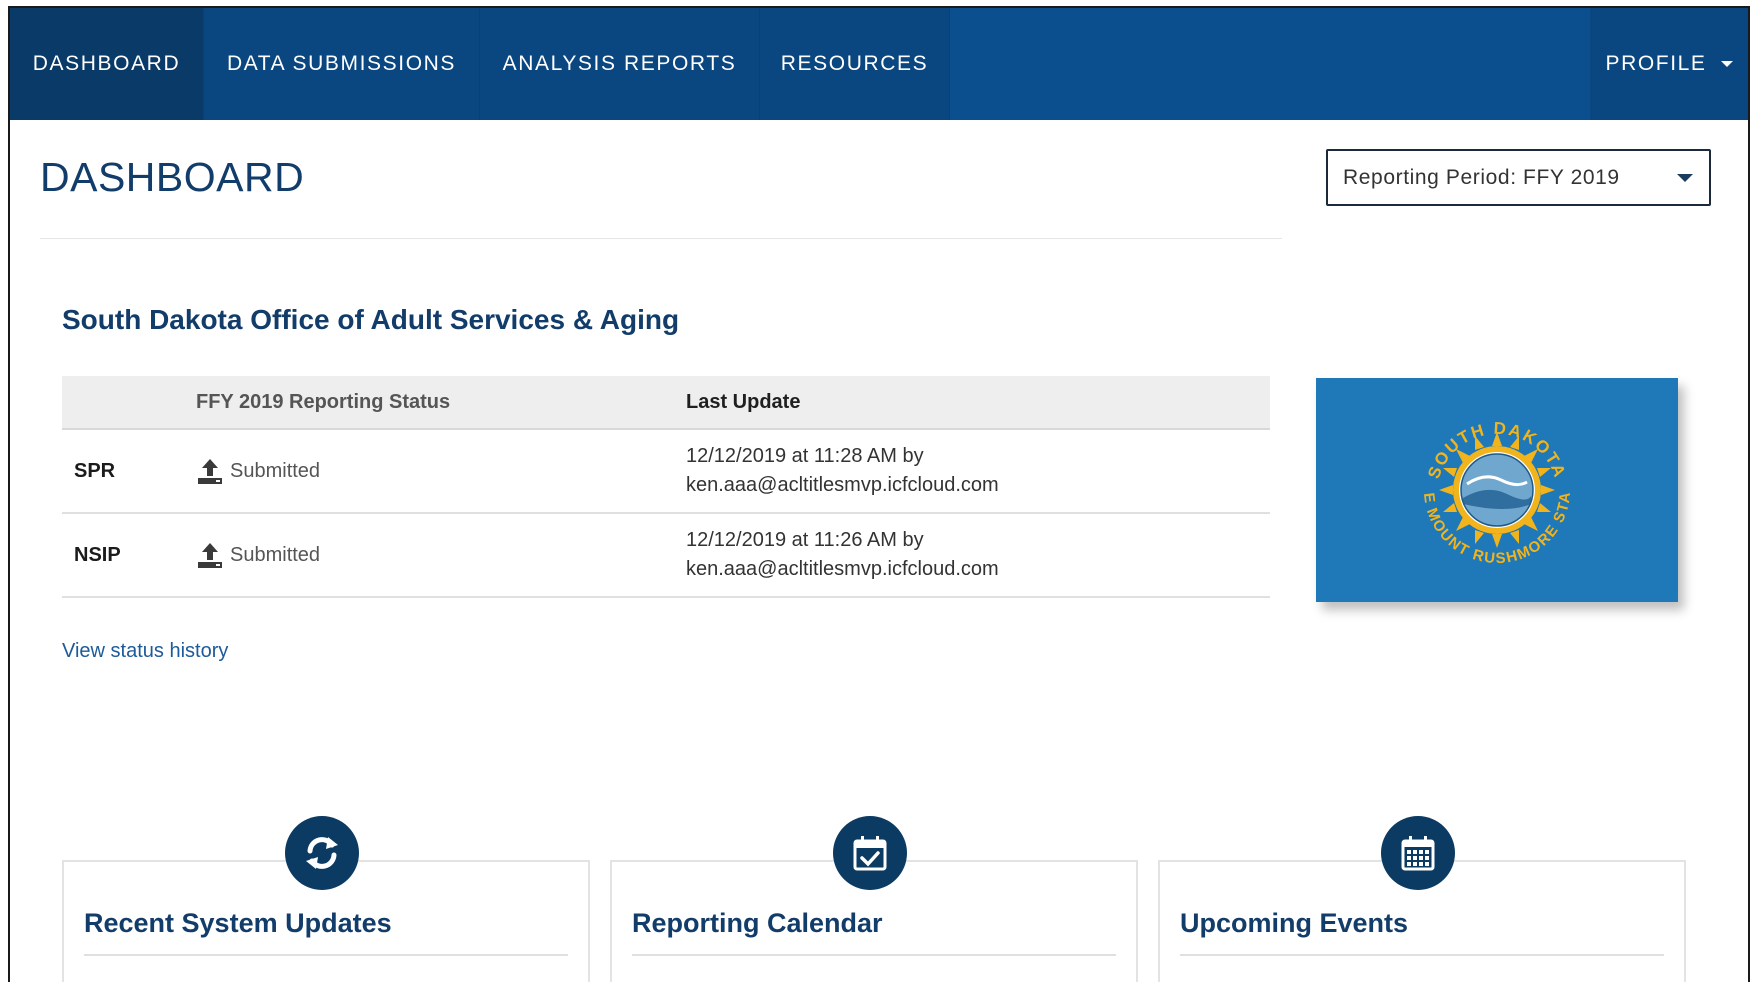  What do you see at coordinates (1418, 853) in the screenshot?
I see `calendar-grid-icon` at bounding box center [1418, 853].